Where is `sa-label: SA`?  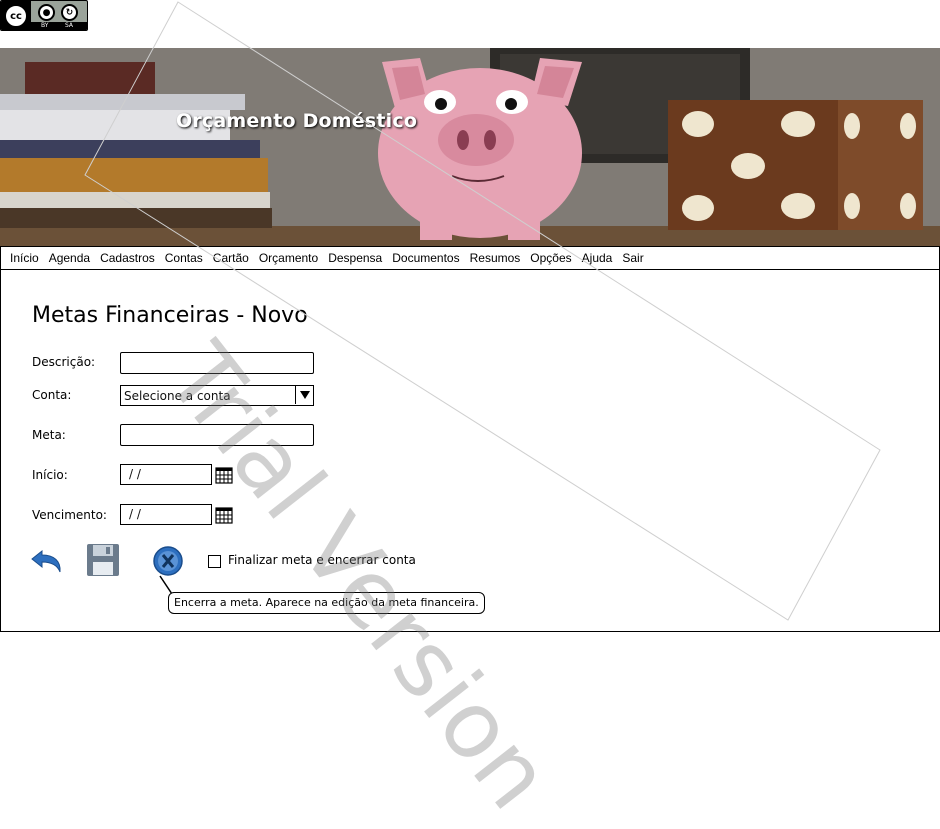 sa-label: SA is located at coordinates (69, 25).